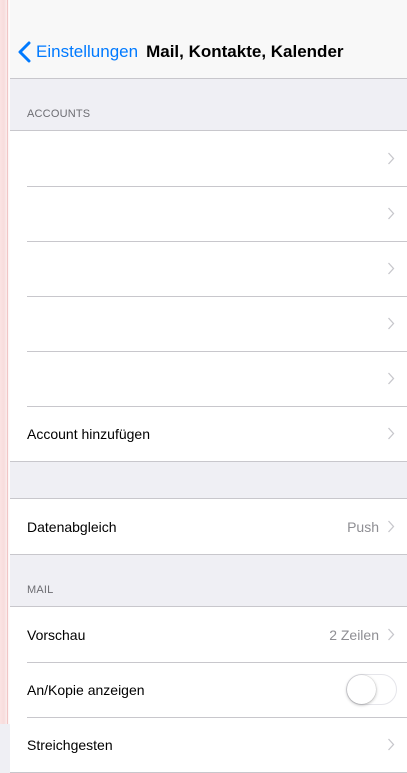  I want to click on chevron-left-icon, so click(24, 52).